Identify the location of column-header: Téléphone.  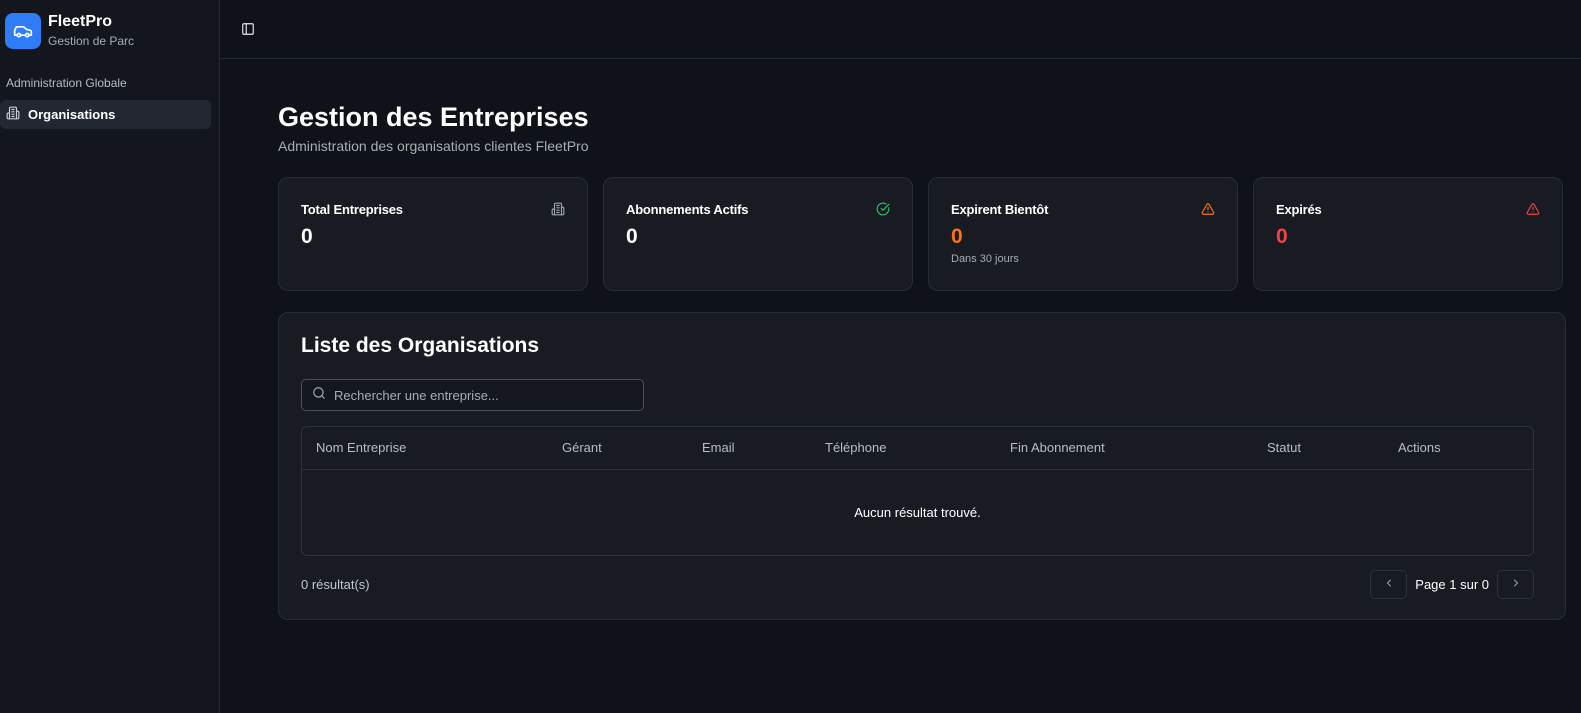
(855, 447).